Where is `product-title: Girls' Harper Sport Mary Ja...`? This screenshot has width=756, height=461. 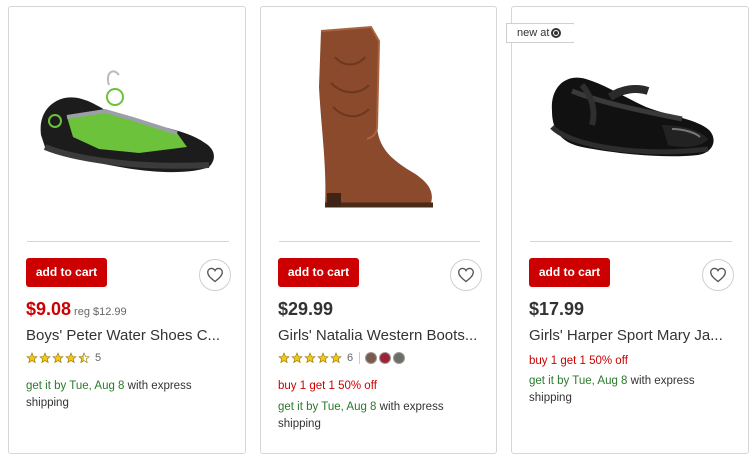 product-title: Girls' Harper Sport Mary Ja... is located at coordinates (631, 335).